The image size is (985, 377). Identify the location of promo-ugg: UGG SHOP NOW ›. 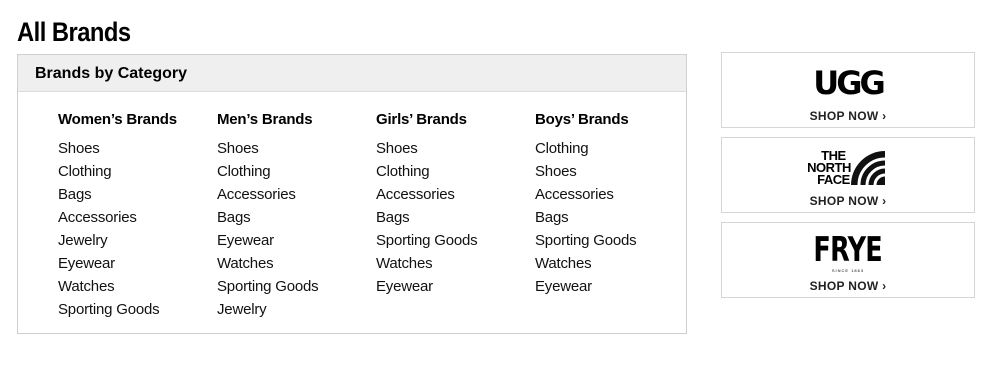
(848, 90).